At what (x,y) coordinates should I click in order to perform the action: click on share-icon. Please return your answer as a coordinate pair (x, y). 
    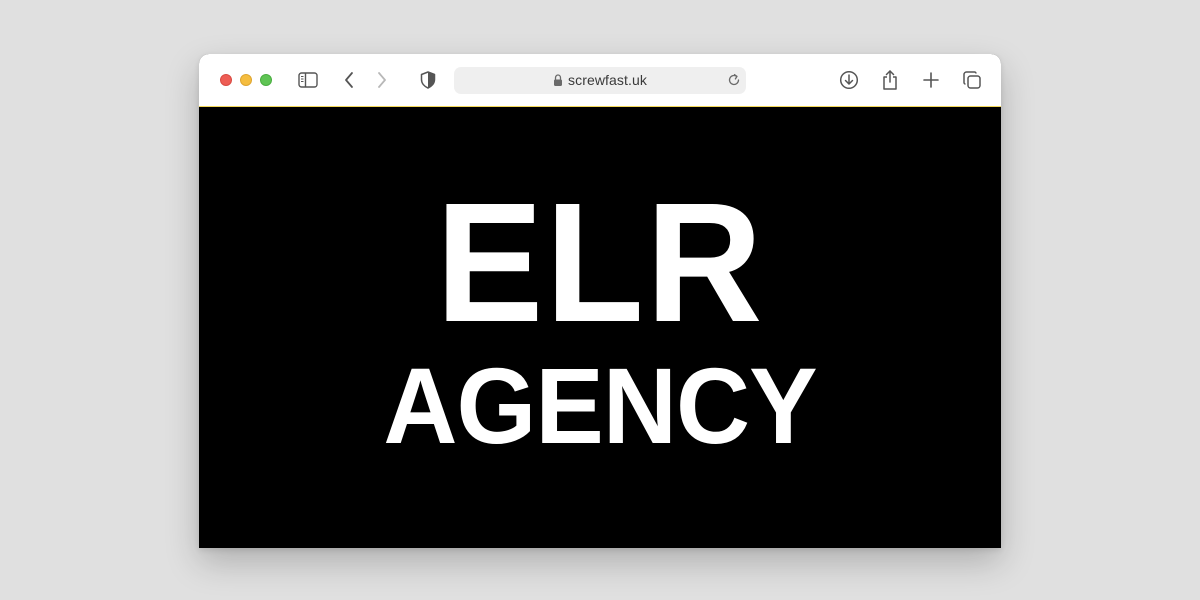
    Looking at the image, I should click on (890, 80).